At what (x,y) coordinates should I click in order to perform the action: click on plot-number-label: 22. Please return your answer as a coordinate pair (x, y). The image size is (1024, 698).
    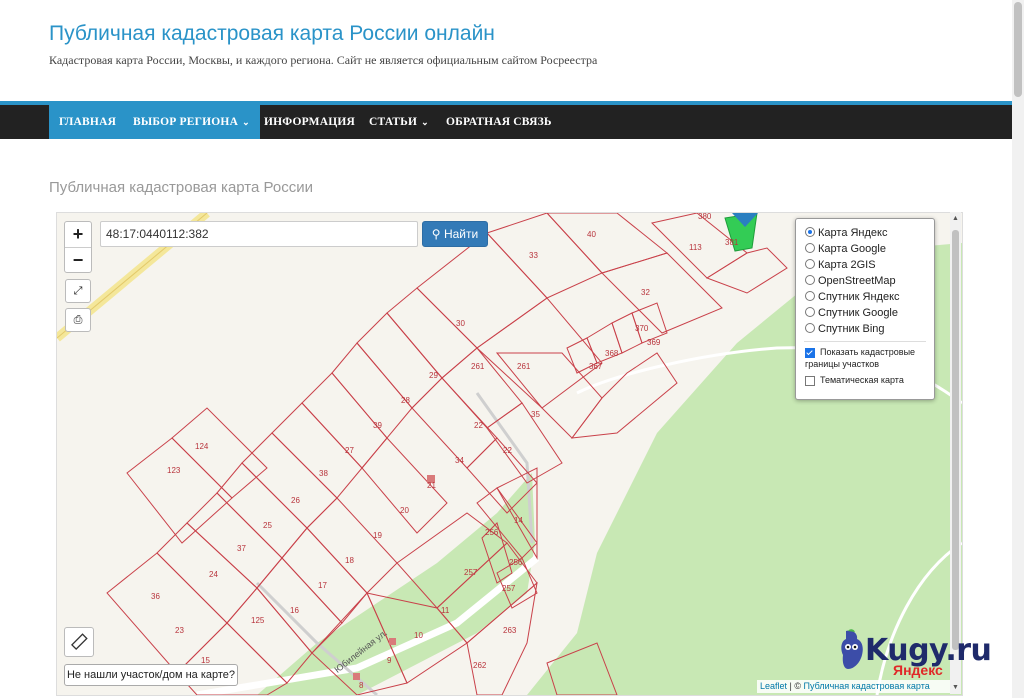
    Looking at the image, I should click on (478, 425).